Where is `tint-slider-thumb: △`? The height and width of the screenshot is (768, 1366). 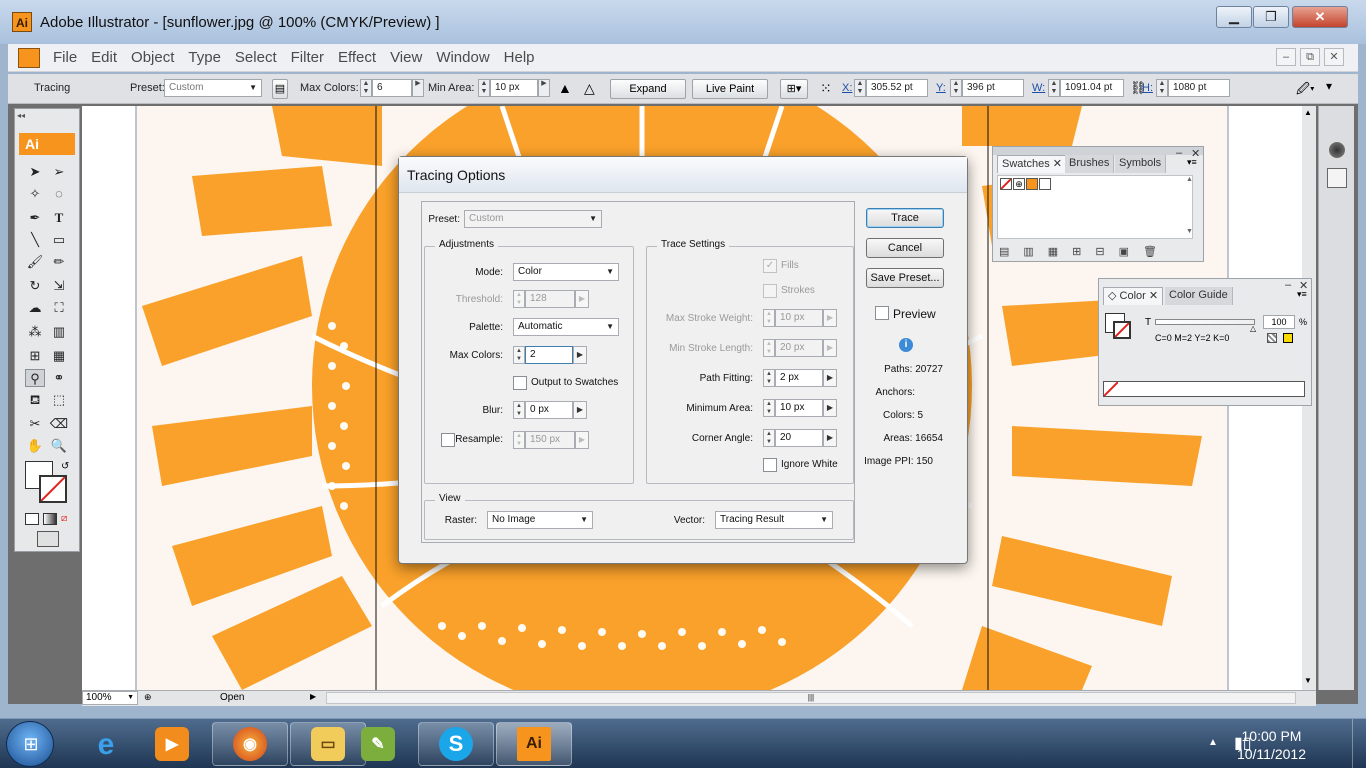 tint-slider-thumb: △ is located at coordinates (1253, 328).